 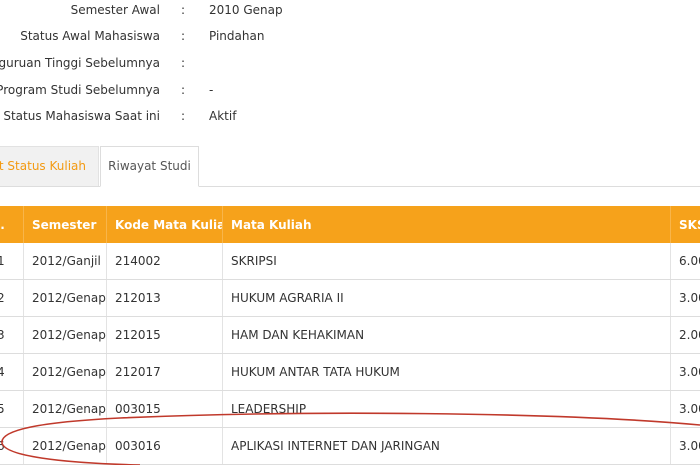 I want to click on cell-mata-kuliah: HUKUM AGRARIA II, so click(x=447, y=298).